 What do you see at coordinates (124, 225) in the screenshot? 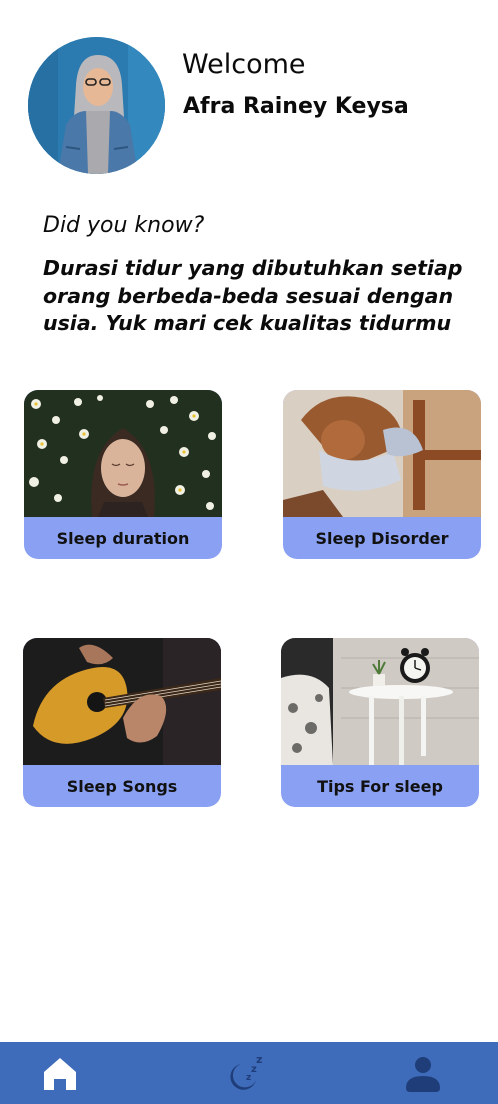
I see `tip-heading: Did you know?` at bounding box center [124, 225].